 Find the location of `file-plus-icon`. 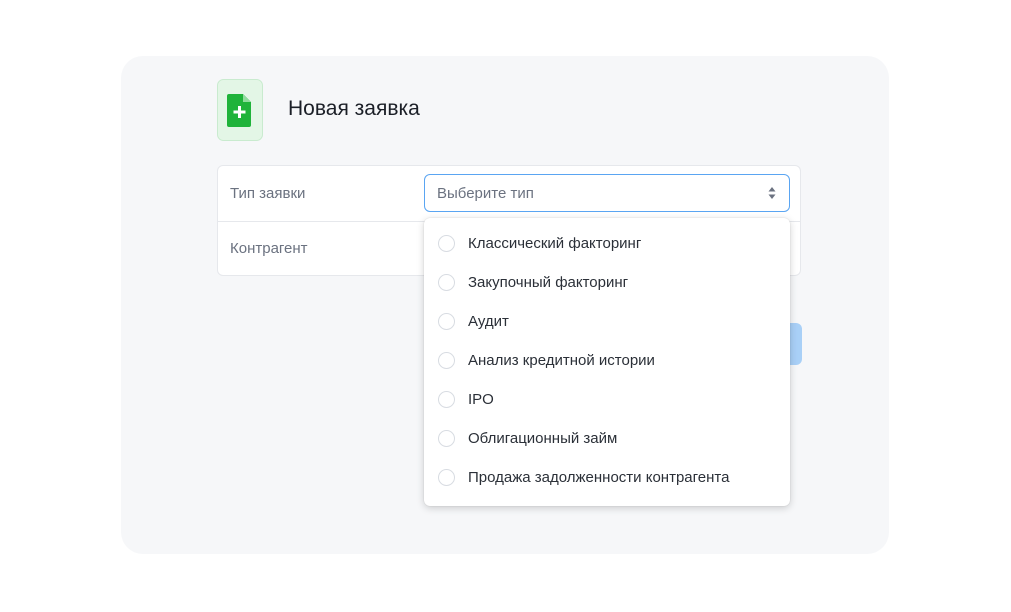

file-plus-icon is located at coordinates (240, 110).